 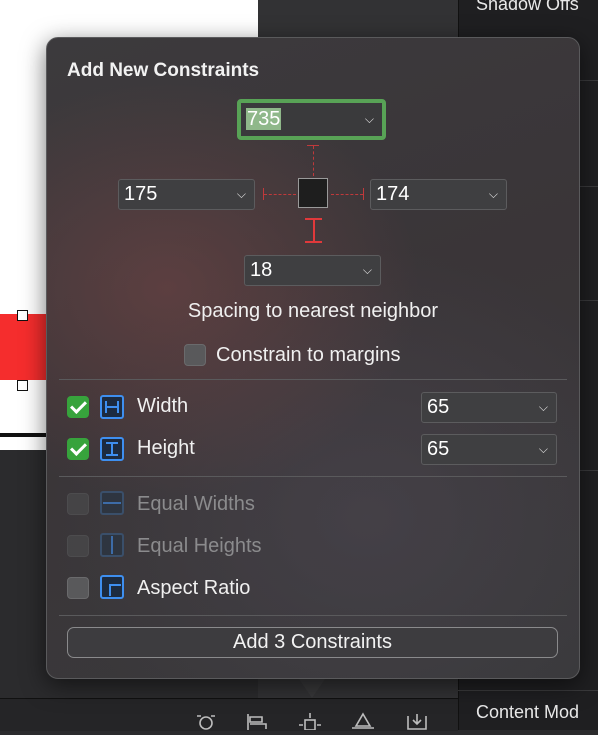 What do you see at coordinates (363, 194) in the screenshot?
I see `right-constraint-cap` at bounding box center [363, 194].